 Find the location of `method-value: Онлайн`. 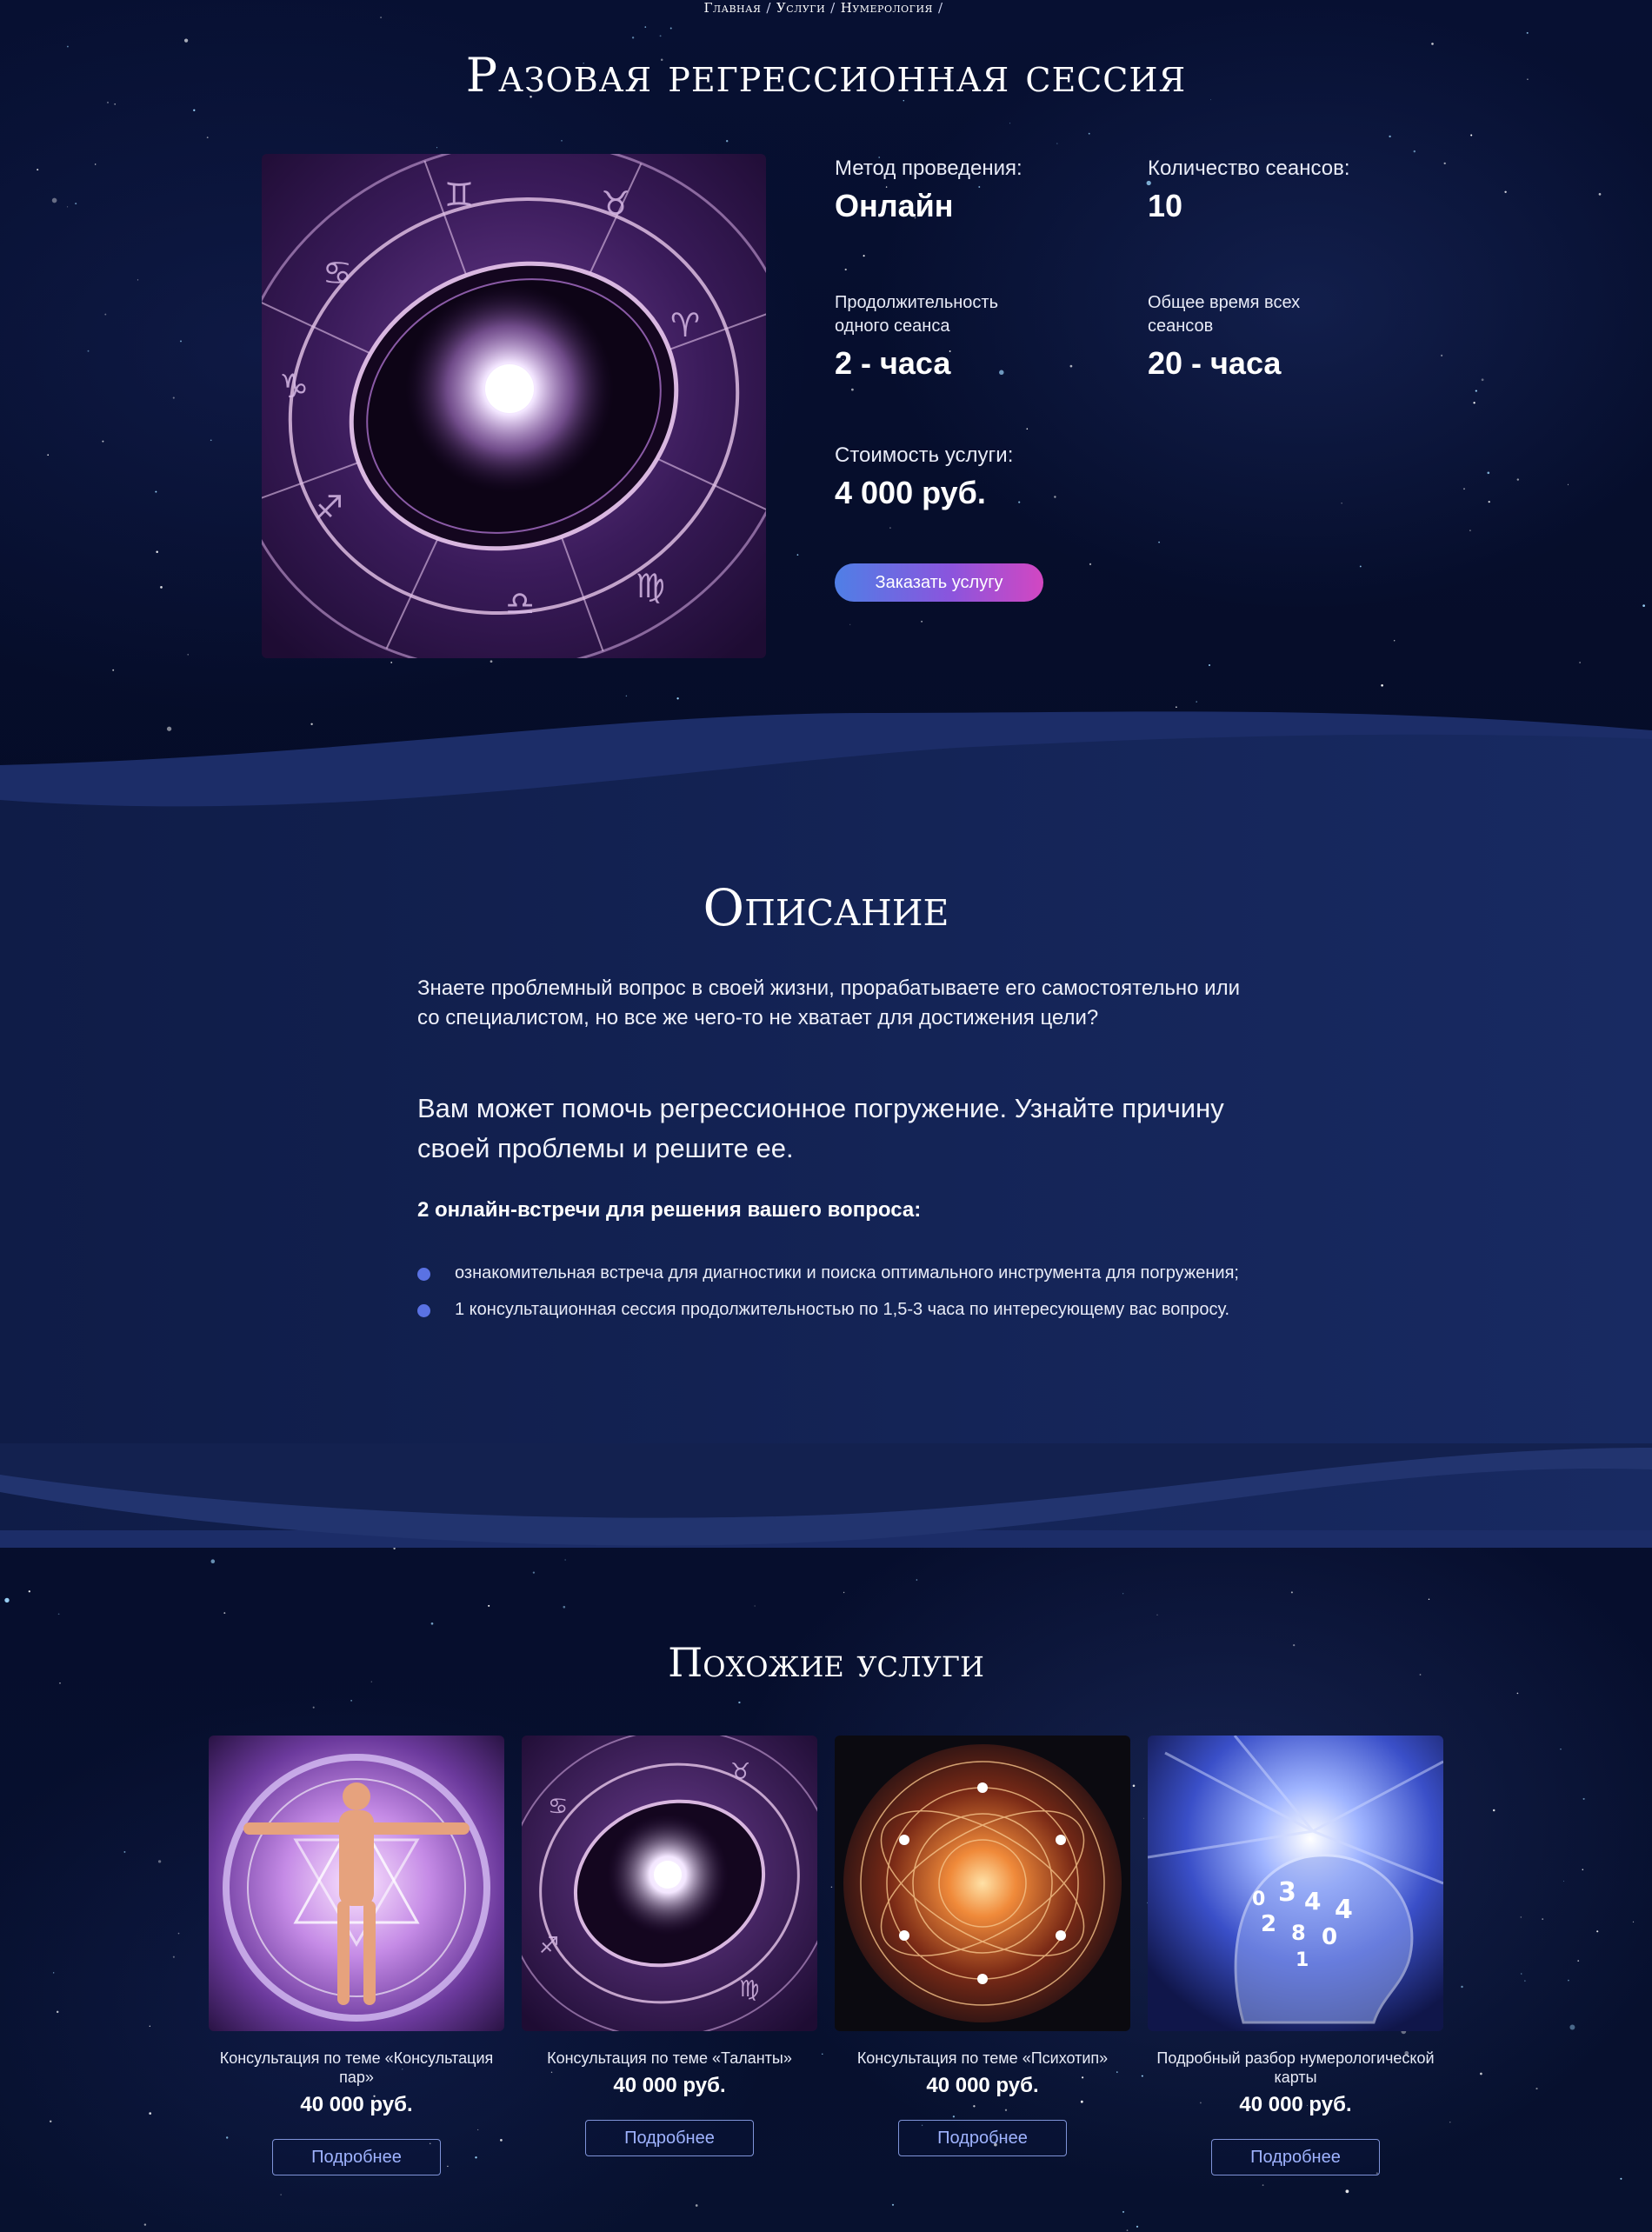

method-value: Онлайн is located at coordinates (894, 205).